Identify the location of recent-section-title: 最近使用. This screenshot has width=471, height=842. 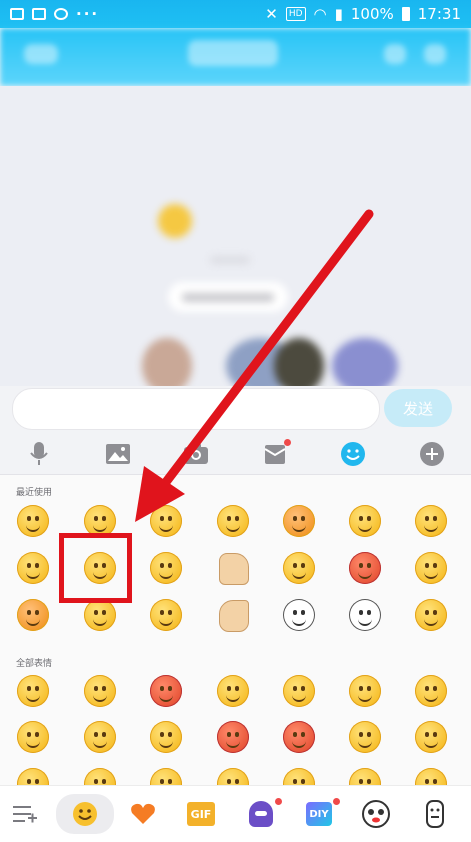
(34, 493).